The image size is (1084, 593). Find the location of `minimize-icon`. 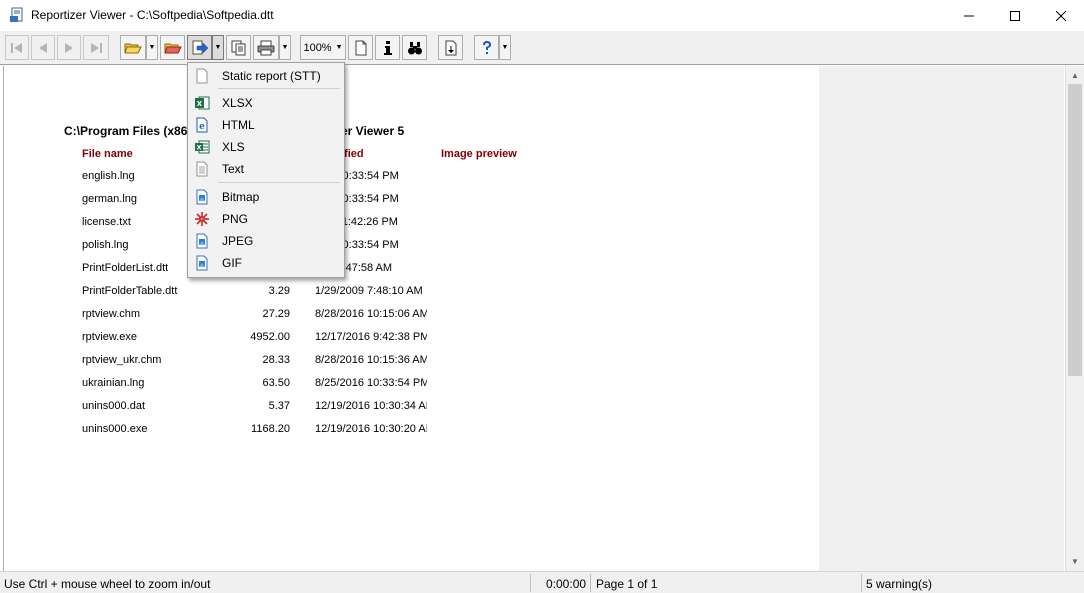

minimize-icon is located at coordinates (969, 15).